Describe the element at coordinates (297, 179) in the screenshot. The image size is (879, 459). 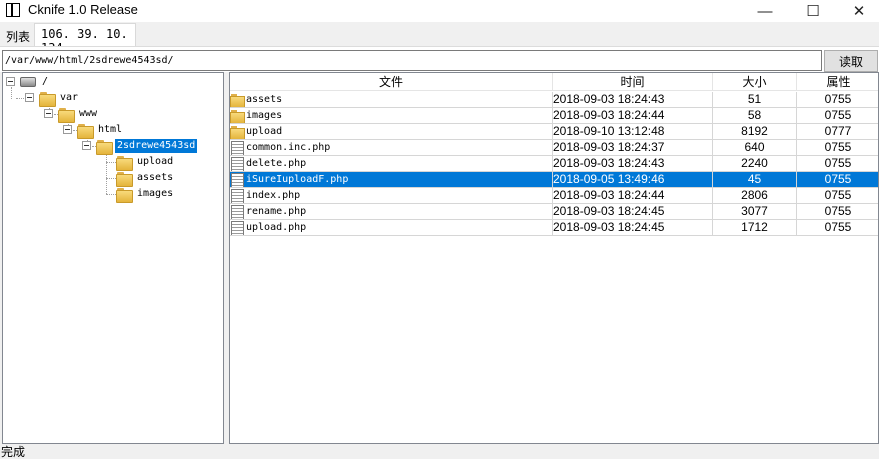
I see `file-name: iSureIuploadF.php` at that location.